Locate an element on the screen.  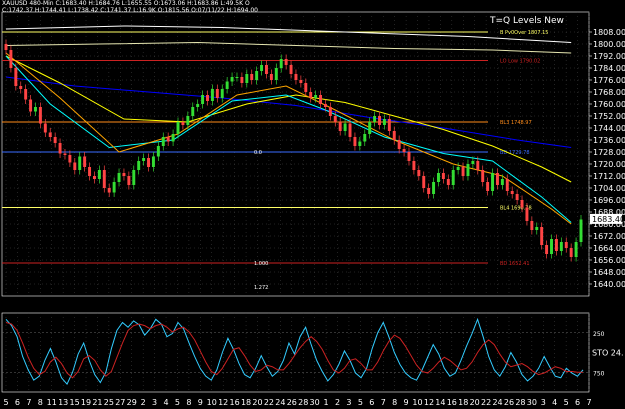
y-tick-label: 1704.00 is located at coordinates (609, 188).